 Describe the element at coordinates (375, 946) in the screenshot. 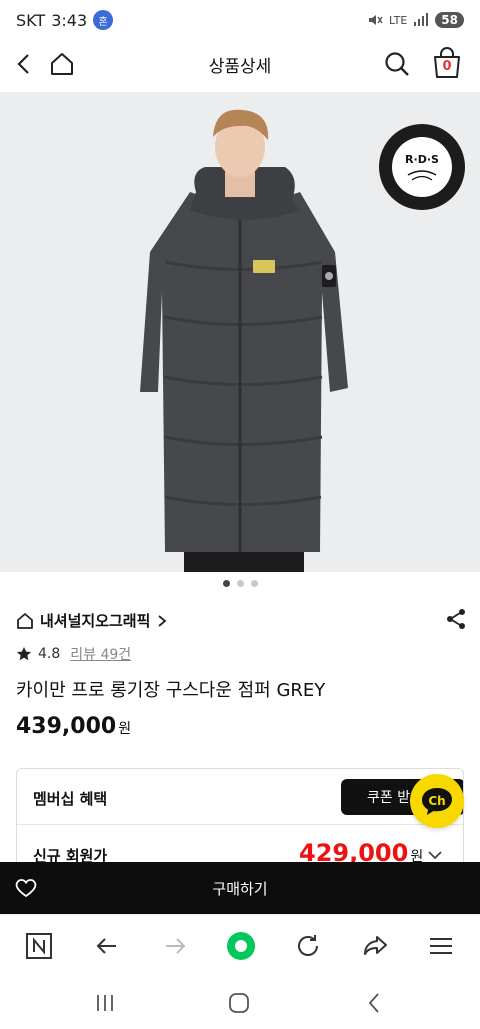

I see `share-arrow-icon` at that location.